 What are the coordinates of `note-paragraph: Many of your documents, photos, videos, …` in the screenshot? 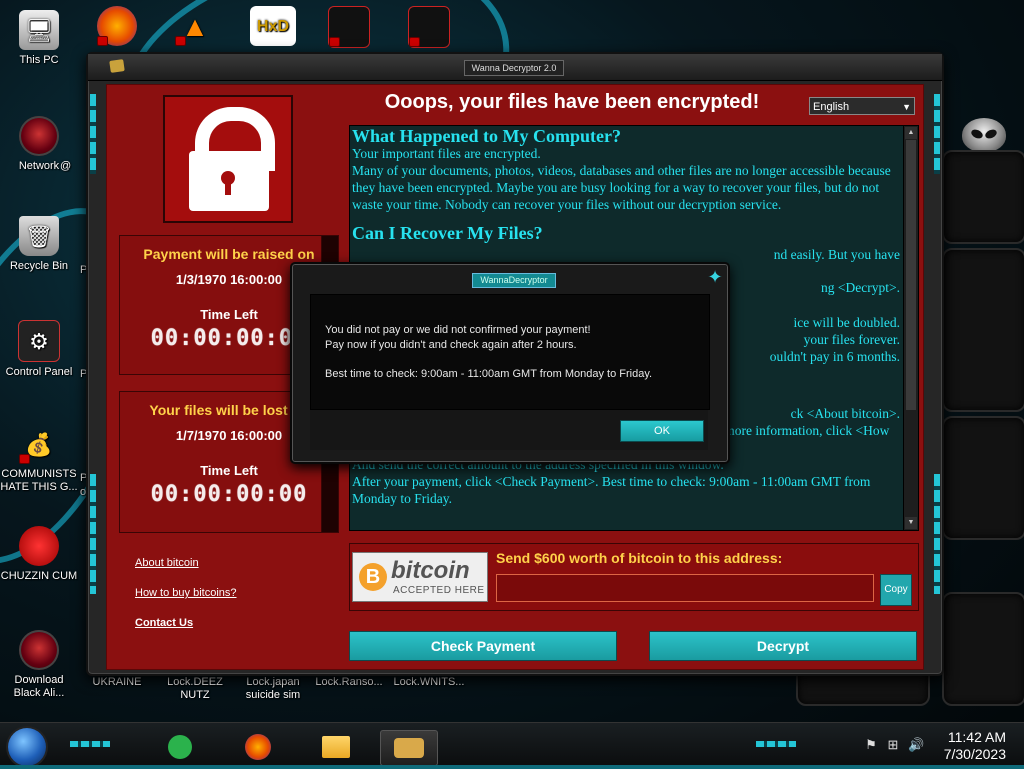 It's located at (621, 187).